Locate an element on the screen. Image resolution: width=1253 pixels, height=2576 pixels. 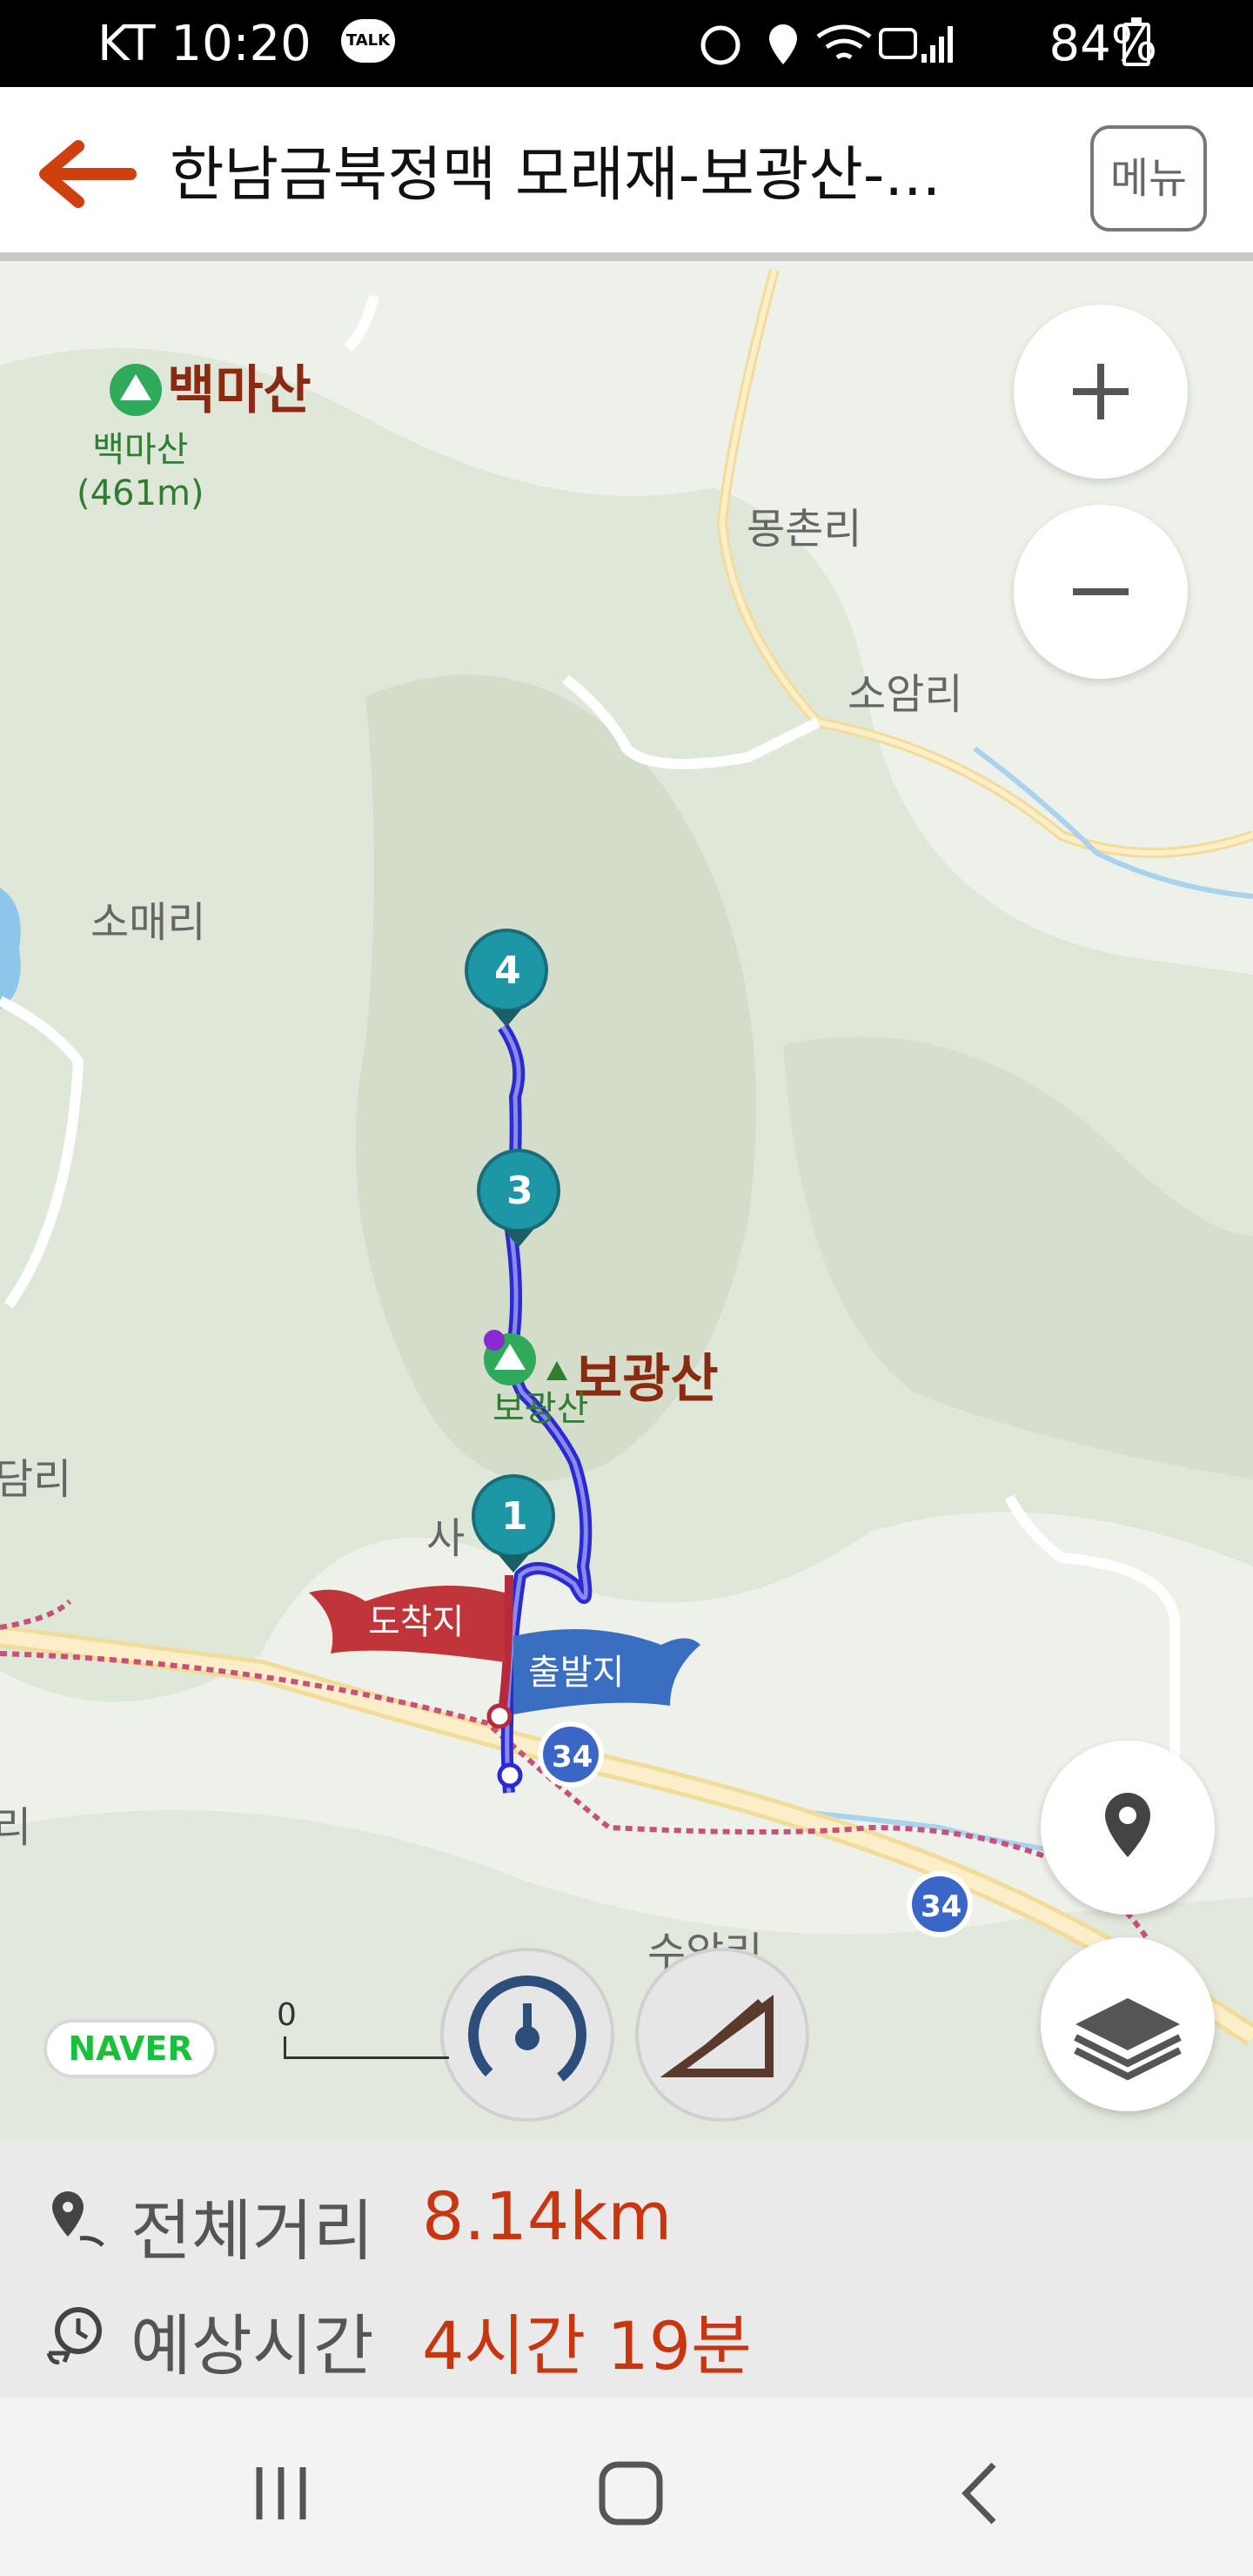
hd-icon is located at coordinates (898, 43).